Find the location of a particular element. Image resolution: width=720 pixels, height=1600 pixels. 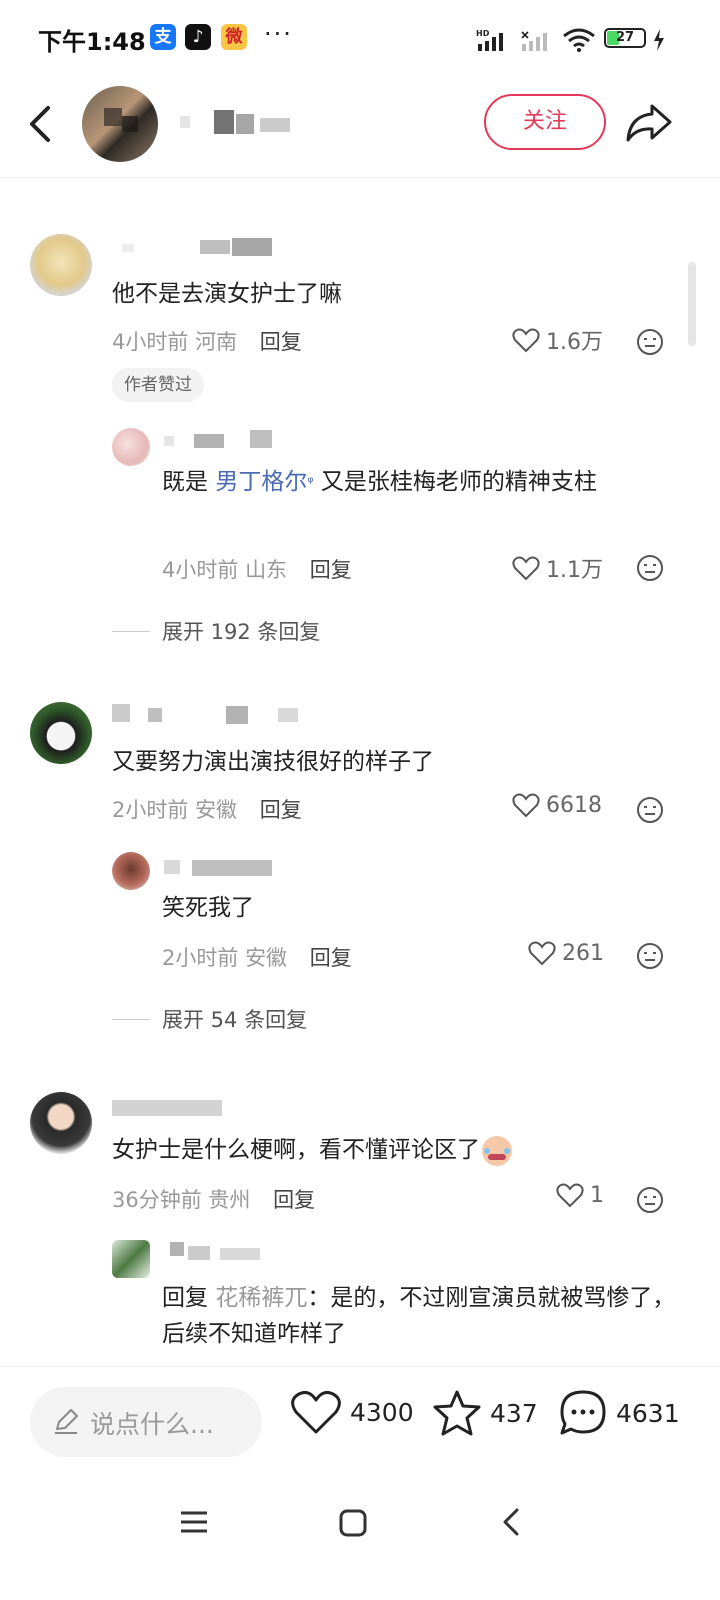

wifi-icon is located at coordinates (579, 40).